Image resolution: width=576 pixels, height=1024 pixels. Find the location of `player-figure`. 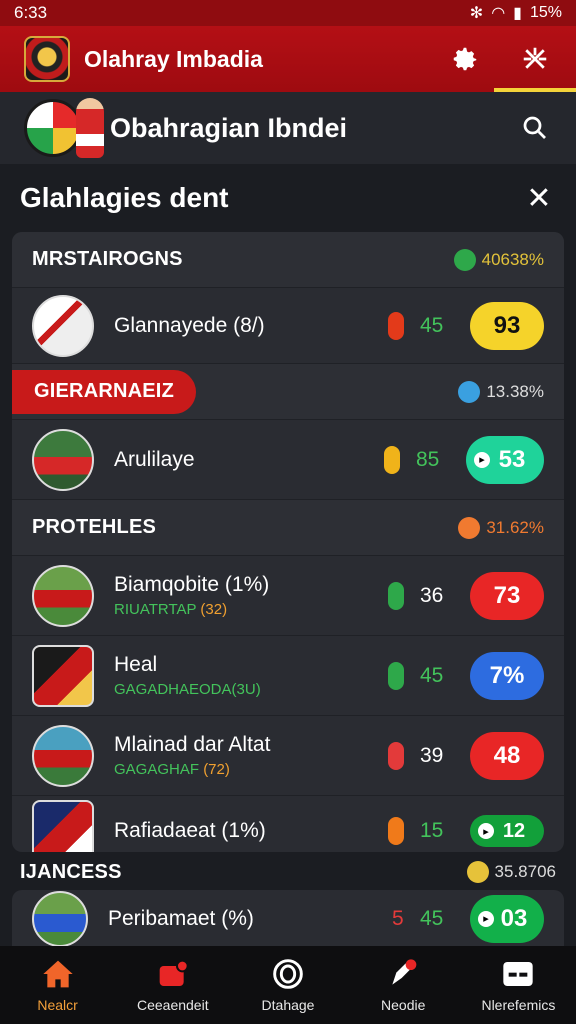

player-figure is located at coordinates (90, 128).